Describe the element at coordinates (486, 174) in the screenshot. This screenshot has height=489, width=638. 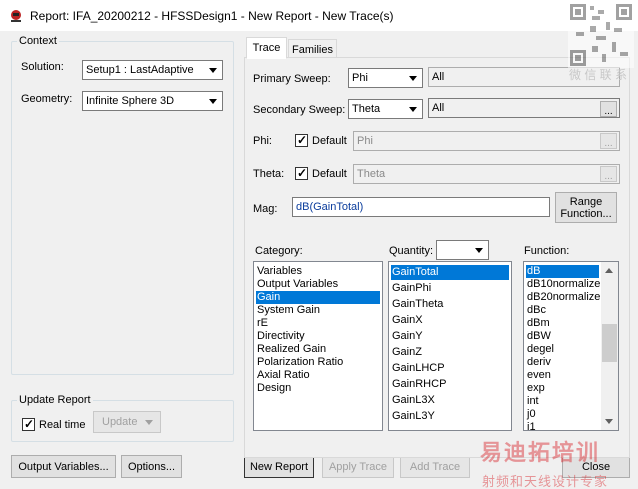
I see `theta-value-field: Theta` at that location.